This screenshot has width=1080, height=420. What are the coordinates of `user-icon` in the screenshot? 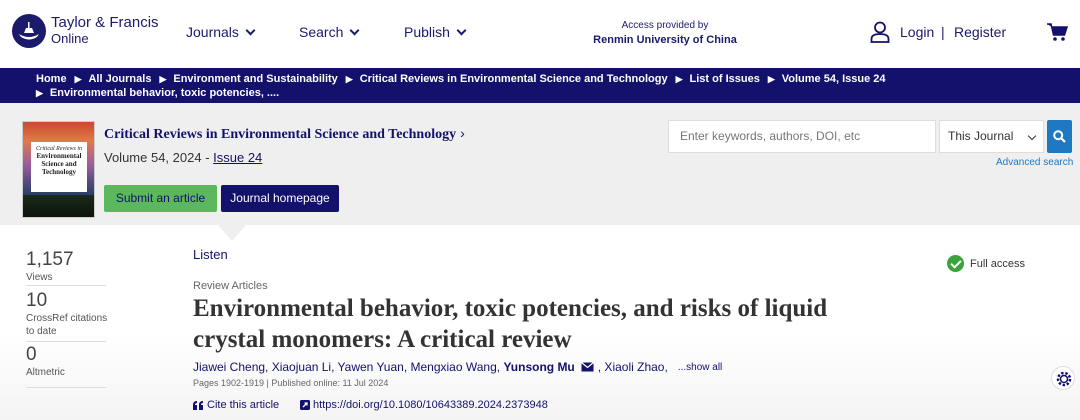 It's located at (880, 32).